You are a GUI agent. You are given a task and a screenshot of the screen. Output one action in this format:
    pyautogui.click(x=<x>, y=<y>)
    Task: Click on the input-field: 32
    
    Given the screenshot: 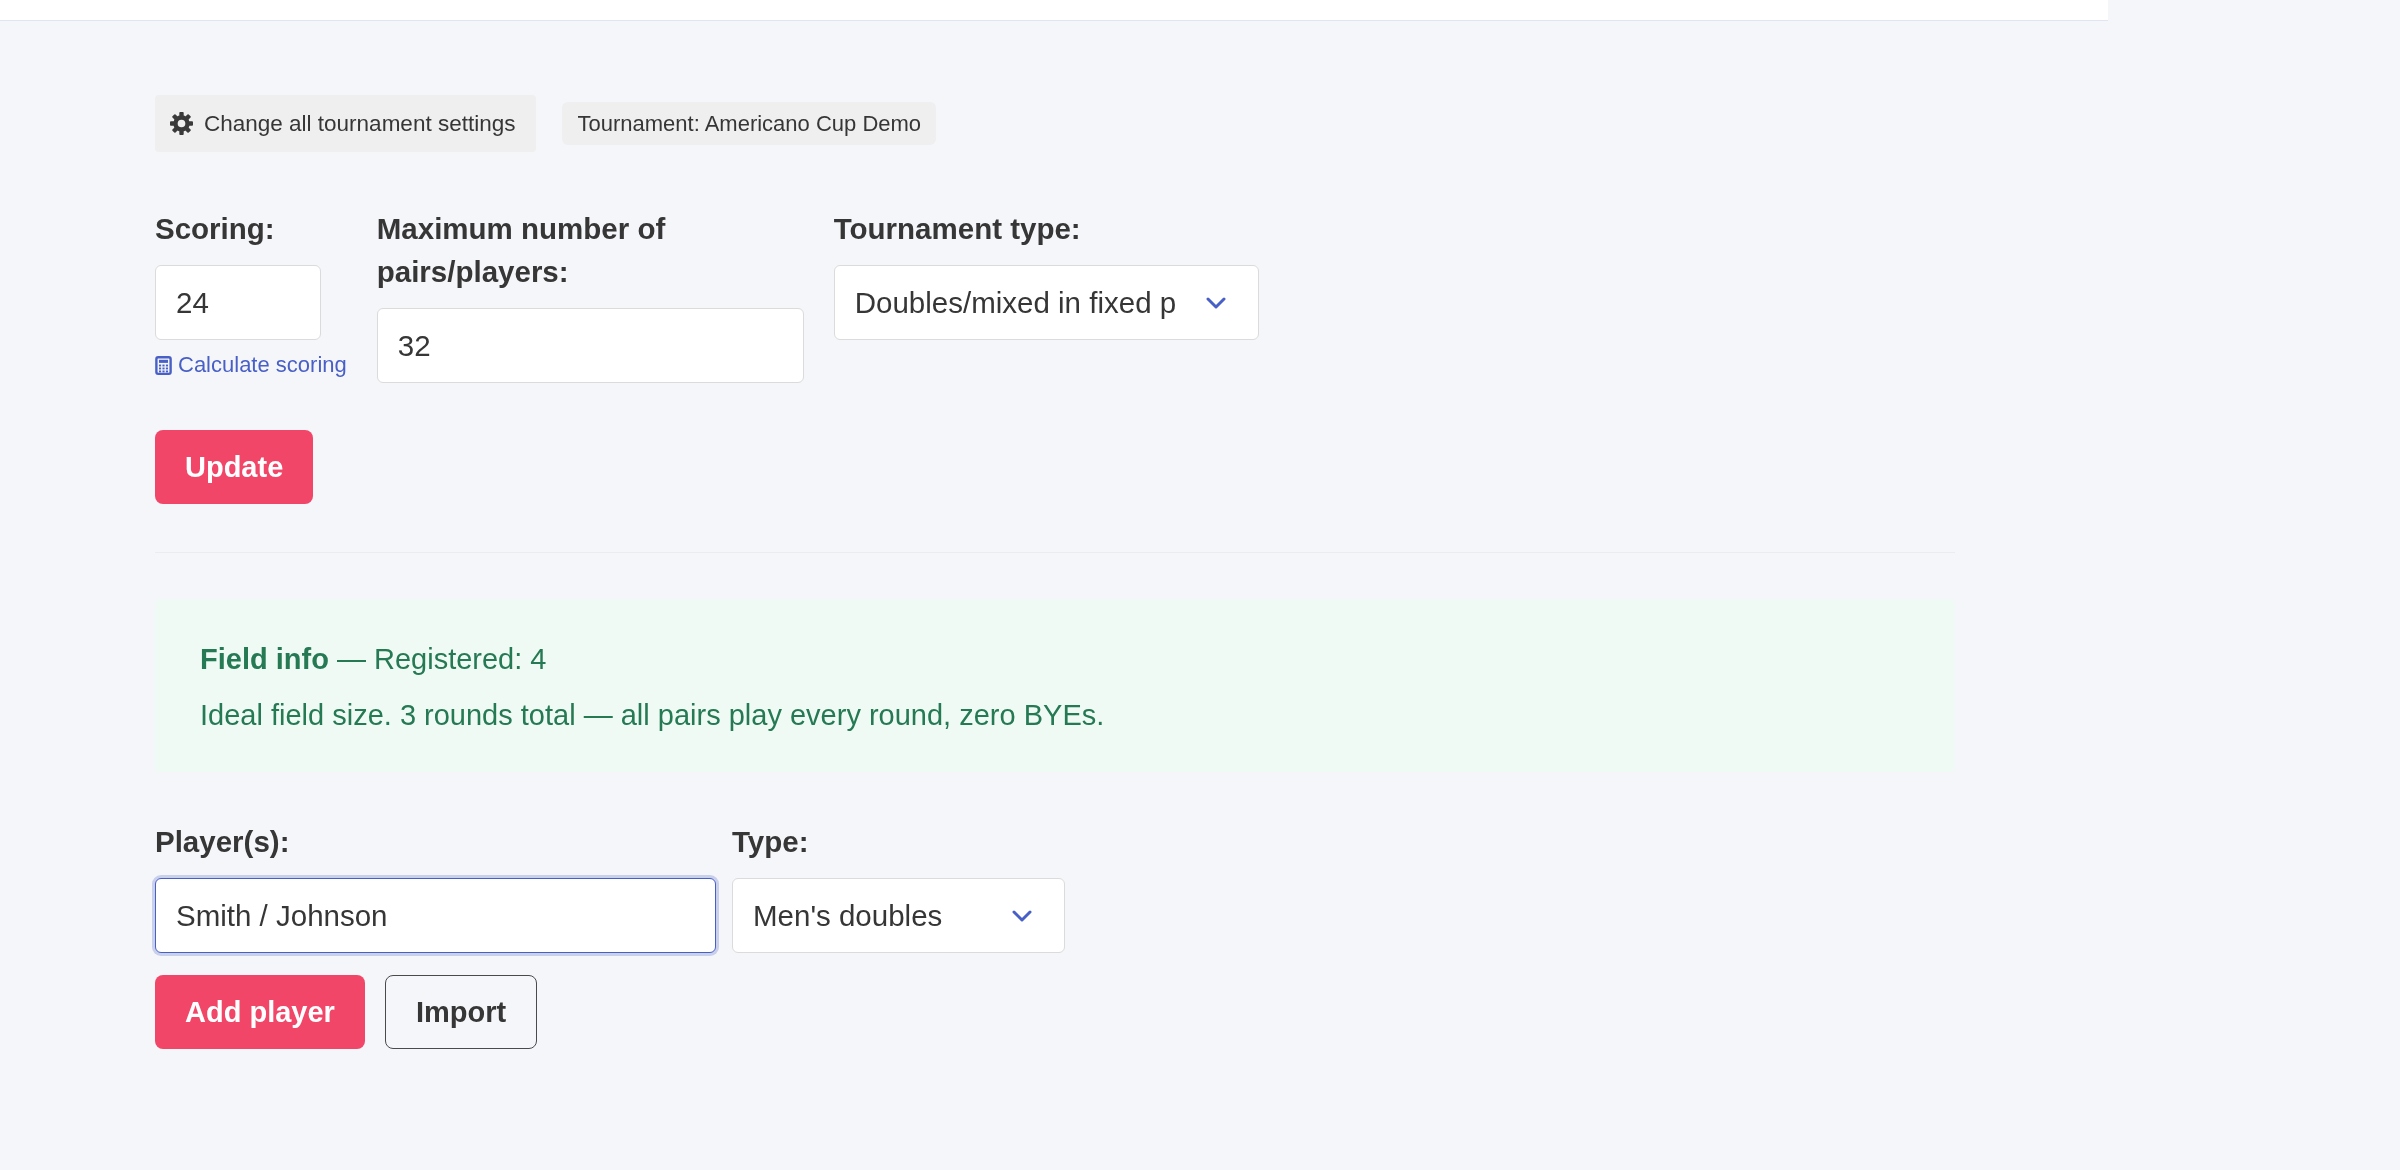 What is the action you would take?
    pyautogui.click(x=590, y=345)
    